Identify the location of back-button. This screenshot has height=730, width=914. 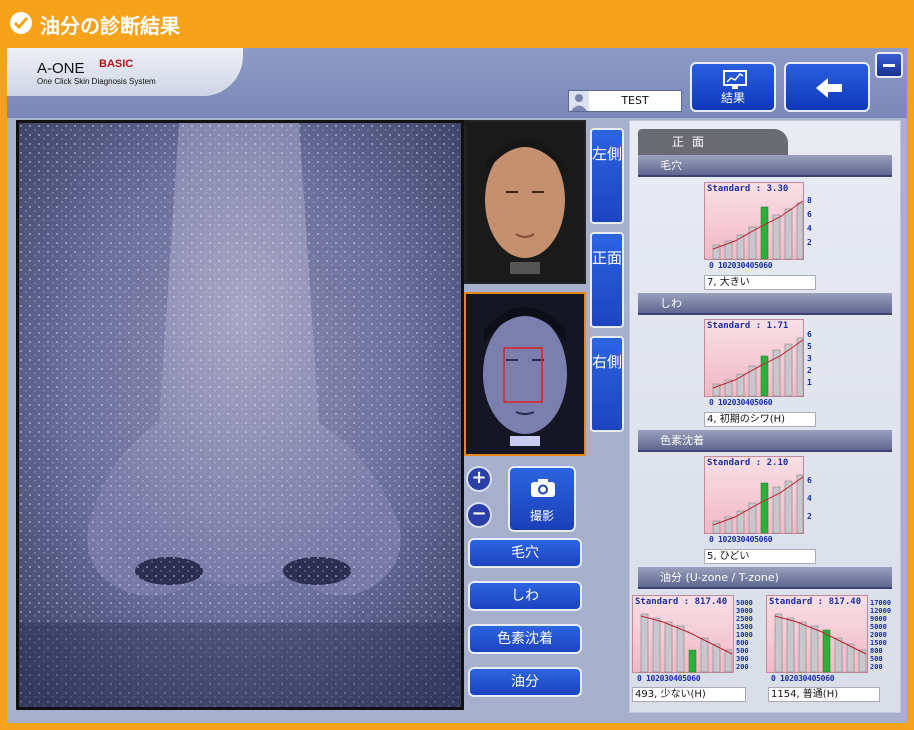
(827, 87).